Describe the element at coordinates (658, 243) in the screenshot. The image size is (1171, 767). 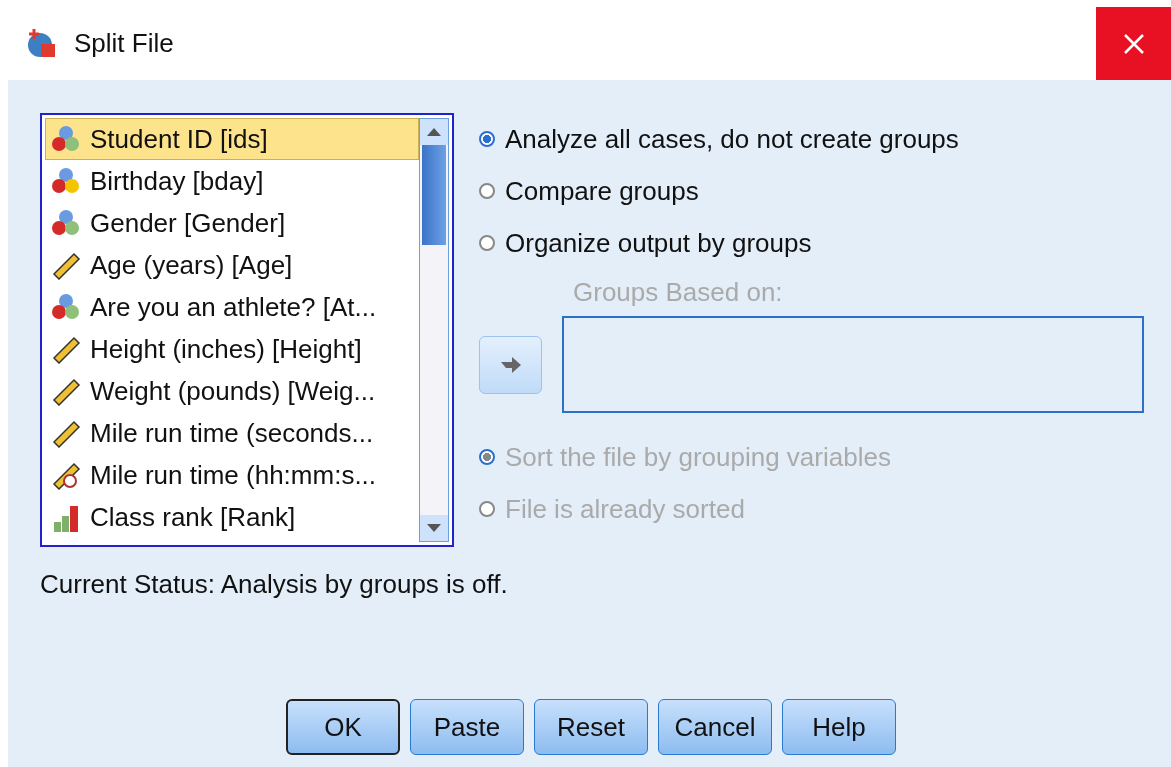
I see `radio-label: Organize output by groups` at that location.